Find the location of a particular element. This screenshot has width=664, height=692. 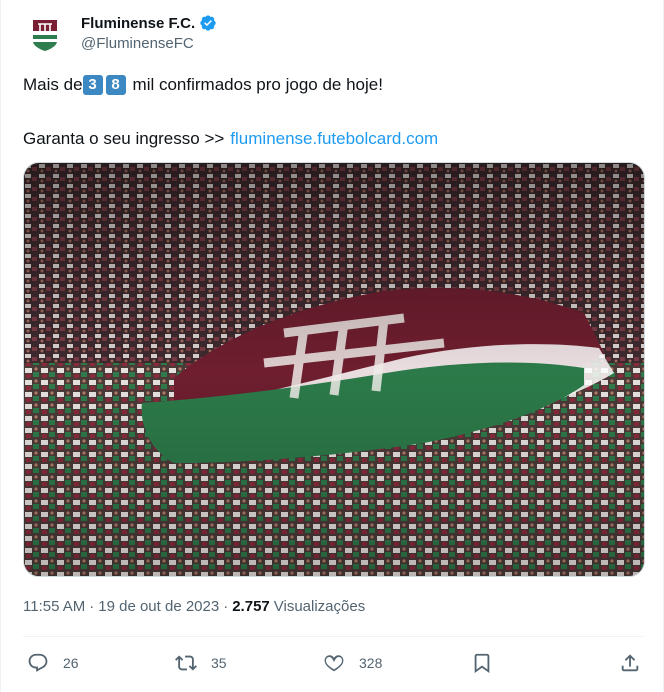

share-icon is located at coordinates (630, 663).